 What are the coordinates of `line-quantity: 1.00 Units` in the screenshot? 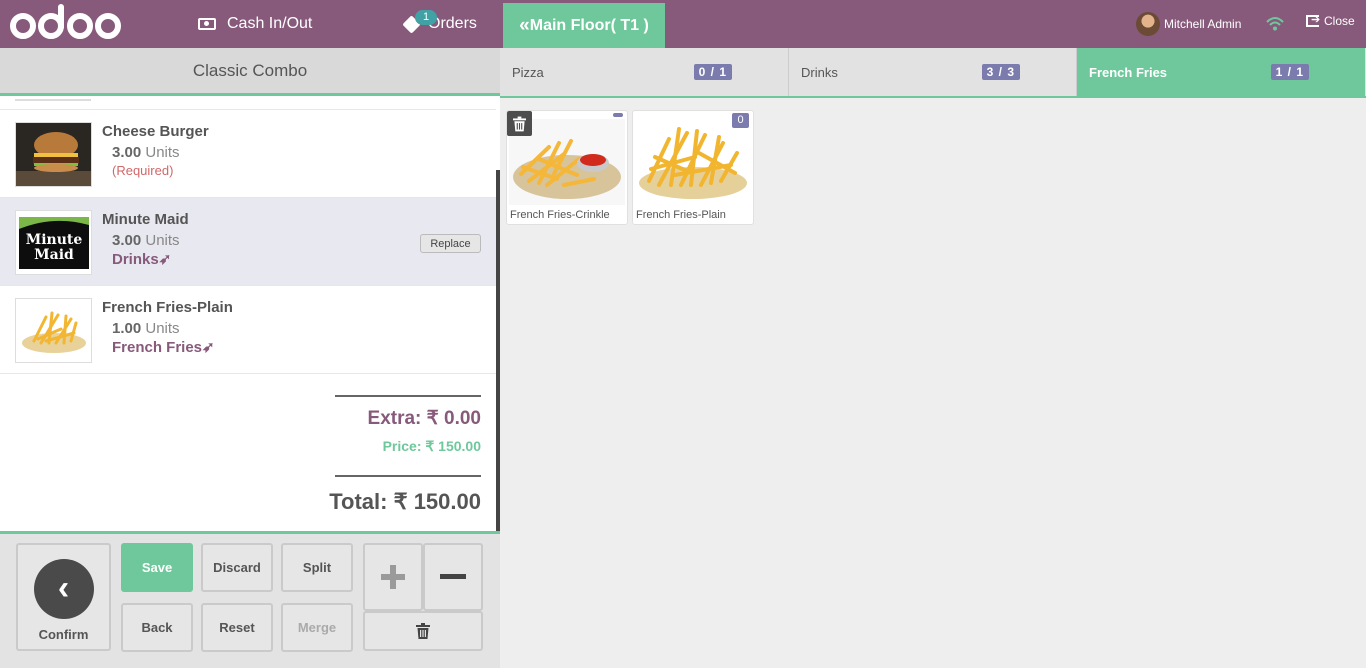 It's located at (146, 328).